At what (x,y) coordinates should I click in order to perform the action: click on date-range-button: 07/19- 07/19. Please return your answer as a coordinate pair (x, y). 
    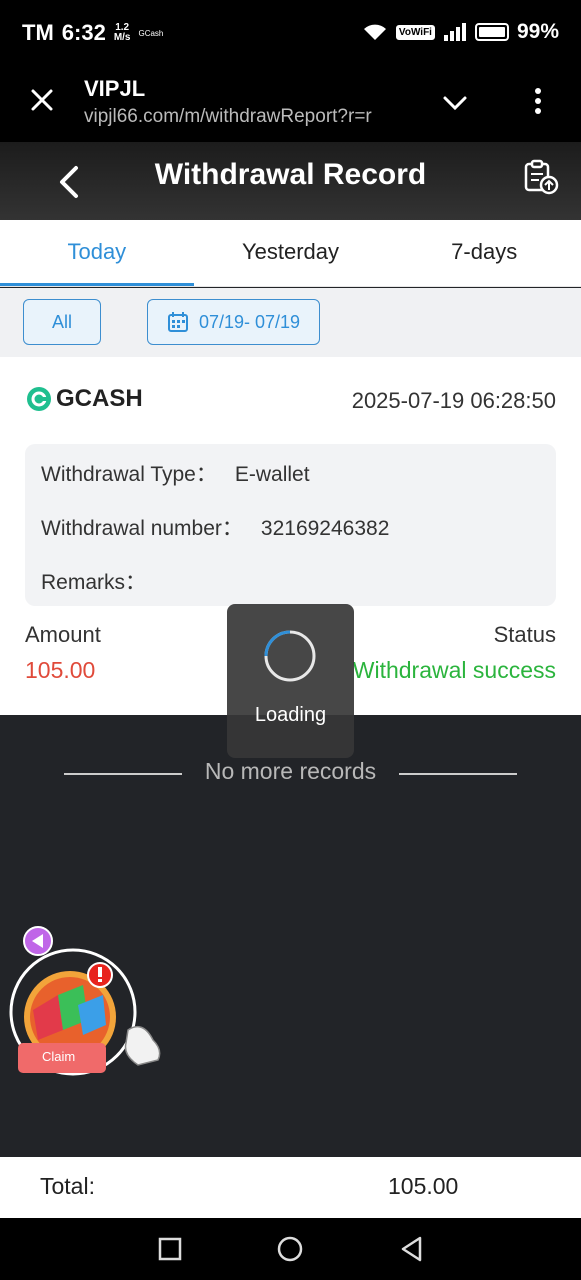
    Looking at the image, I should click on (233, 322).